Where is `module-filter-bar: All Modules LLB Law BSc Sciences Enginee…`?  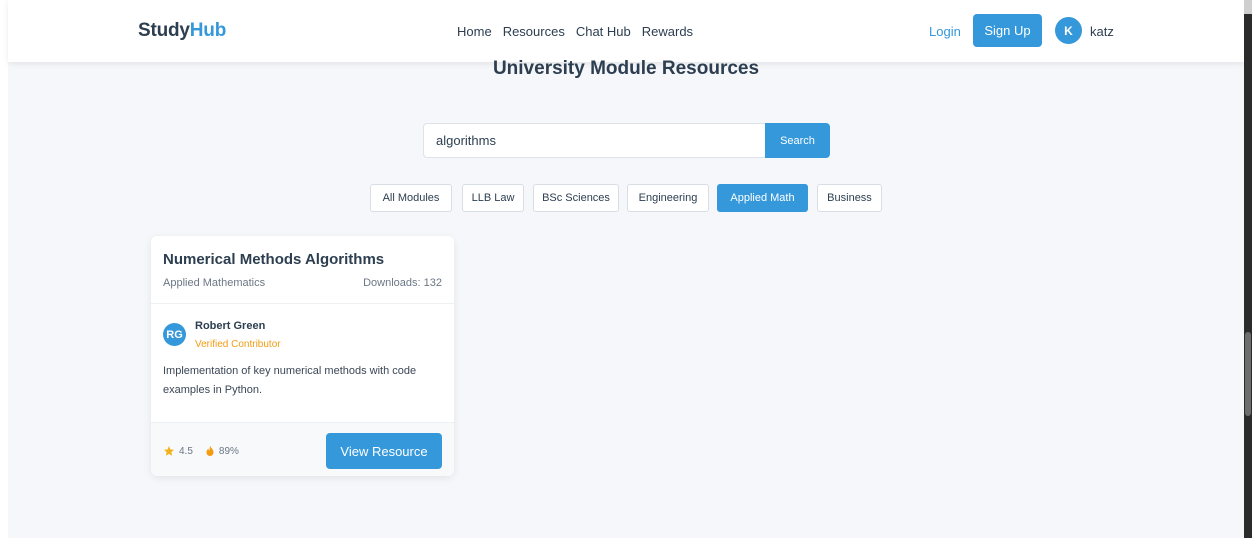 module-filter-bar: All Modules LLB Law BSc Sciences Enginee… is located at coordinates (626, 198).